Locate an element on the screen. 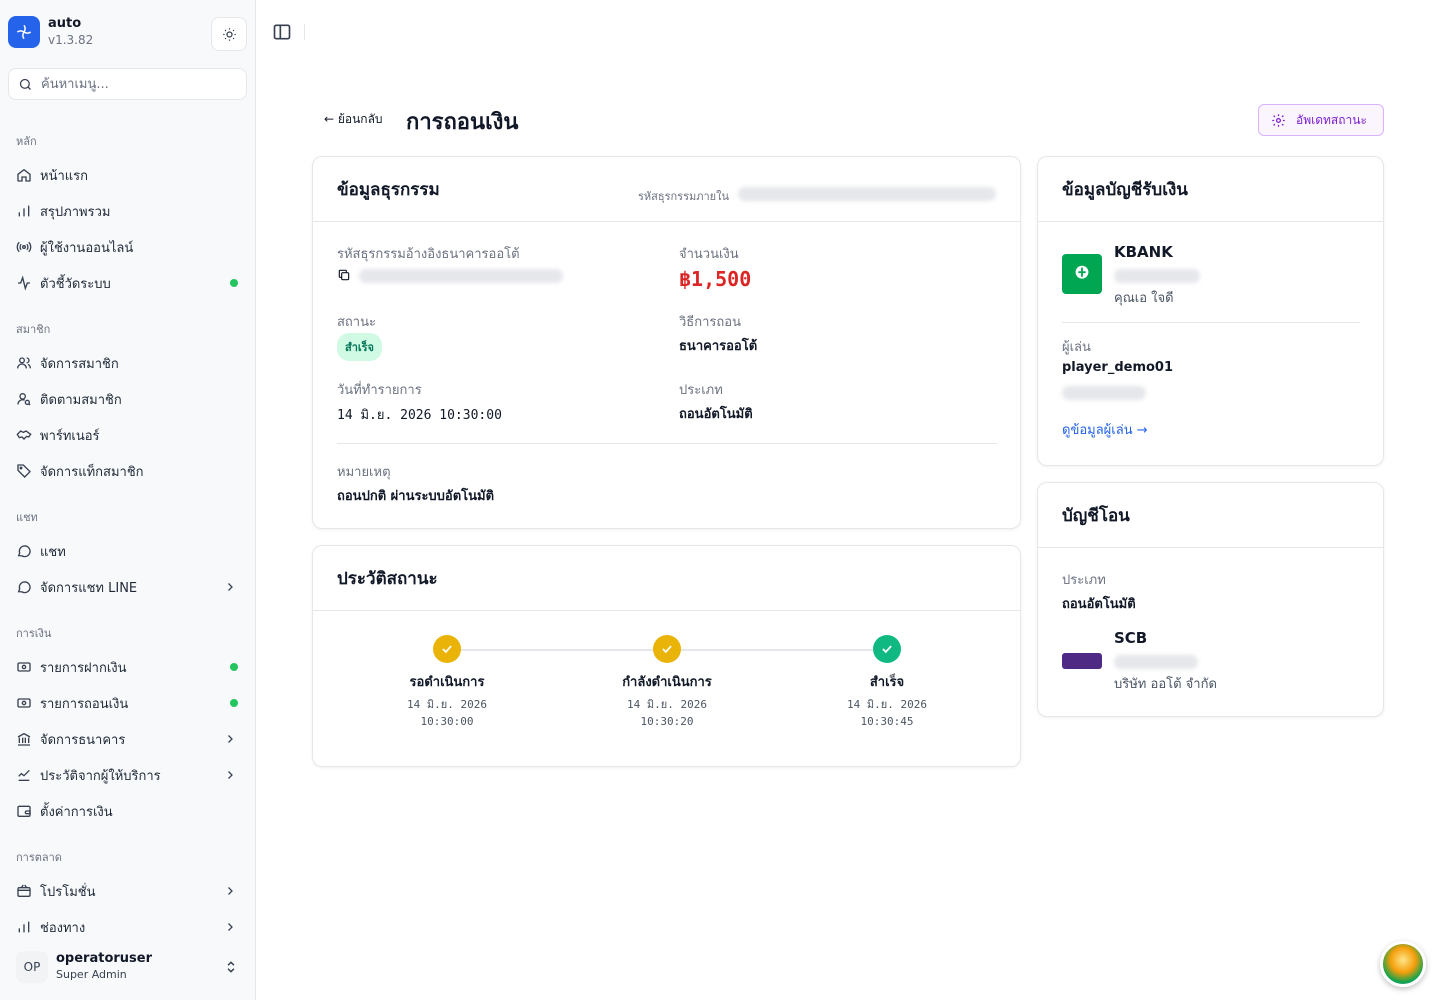  search-icon is located at coordinates (25, 84).